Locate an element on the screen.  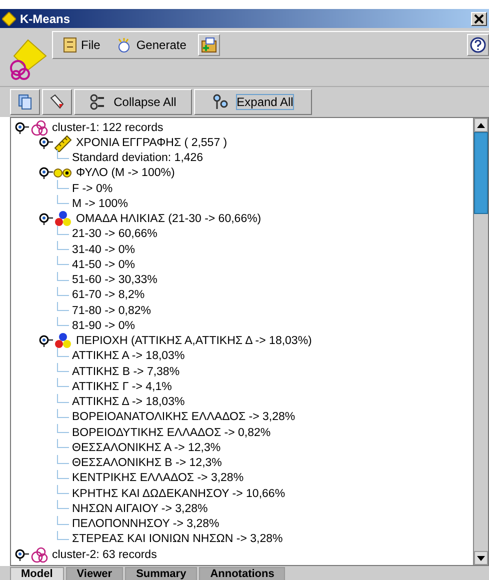
scroll-down-button is located at coordinates (481, 558).